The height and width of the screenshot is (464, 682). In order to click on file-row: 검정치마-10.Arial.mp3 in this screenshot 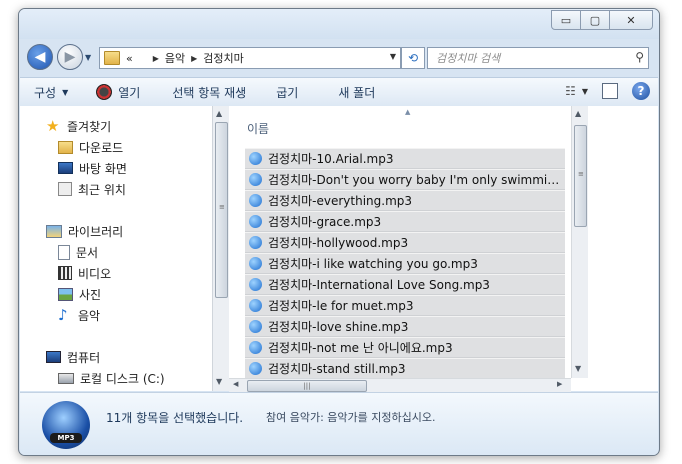, I will do `click(405, 158)`.